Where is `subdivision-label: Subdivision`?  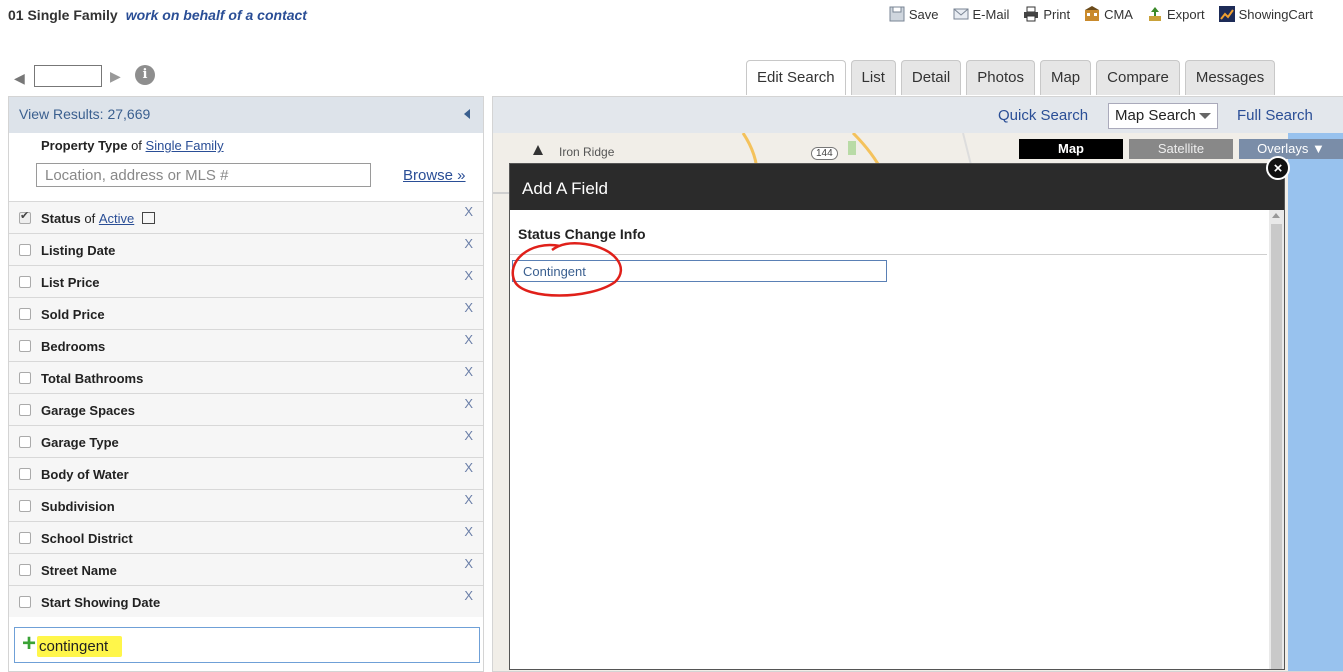 subdivision-label: Subdivision is located at coordinates (78, 506).